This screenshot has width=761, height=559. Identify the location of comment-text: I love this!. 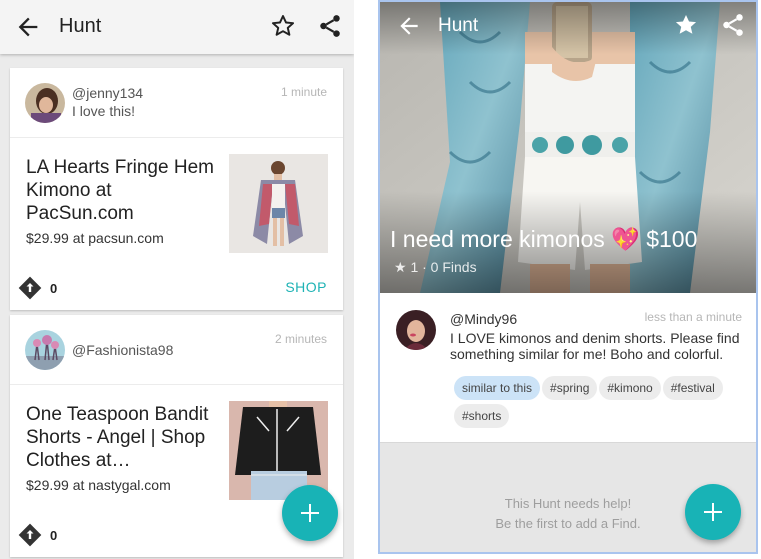
(104, 111).